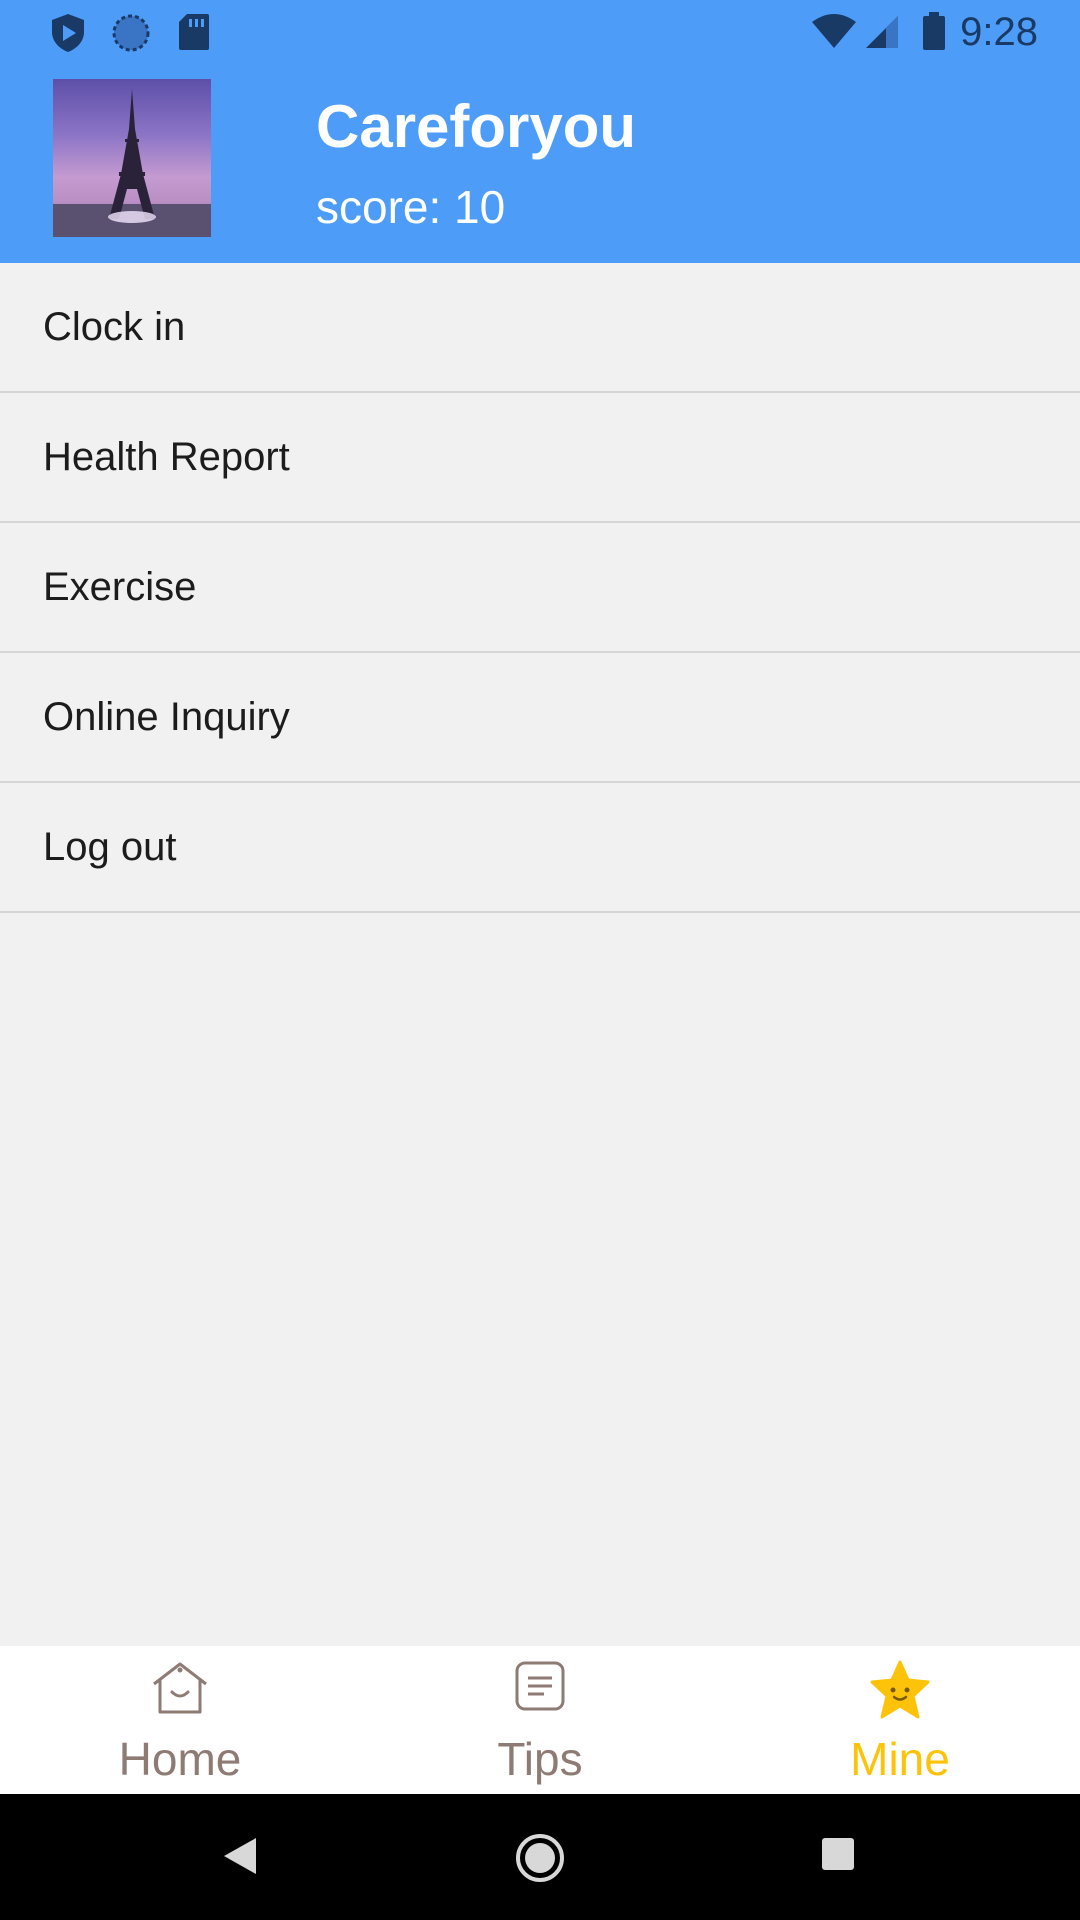 This screenshot has height=1920, width=1080. What do you see at coordinates (900, 1759) in the screenshot?
I see `tab-label: Mine` at bounding box center [900, 1759].